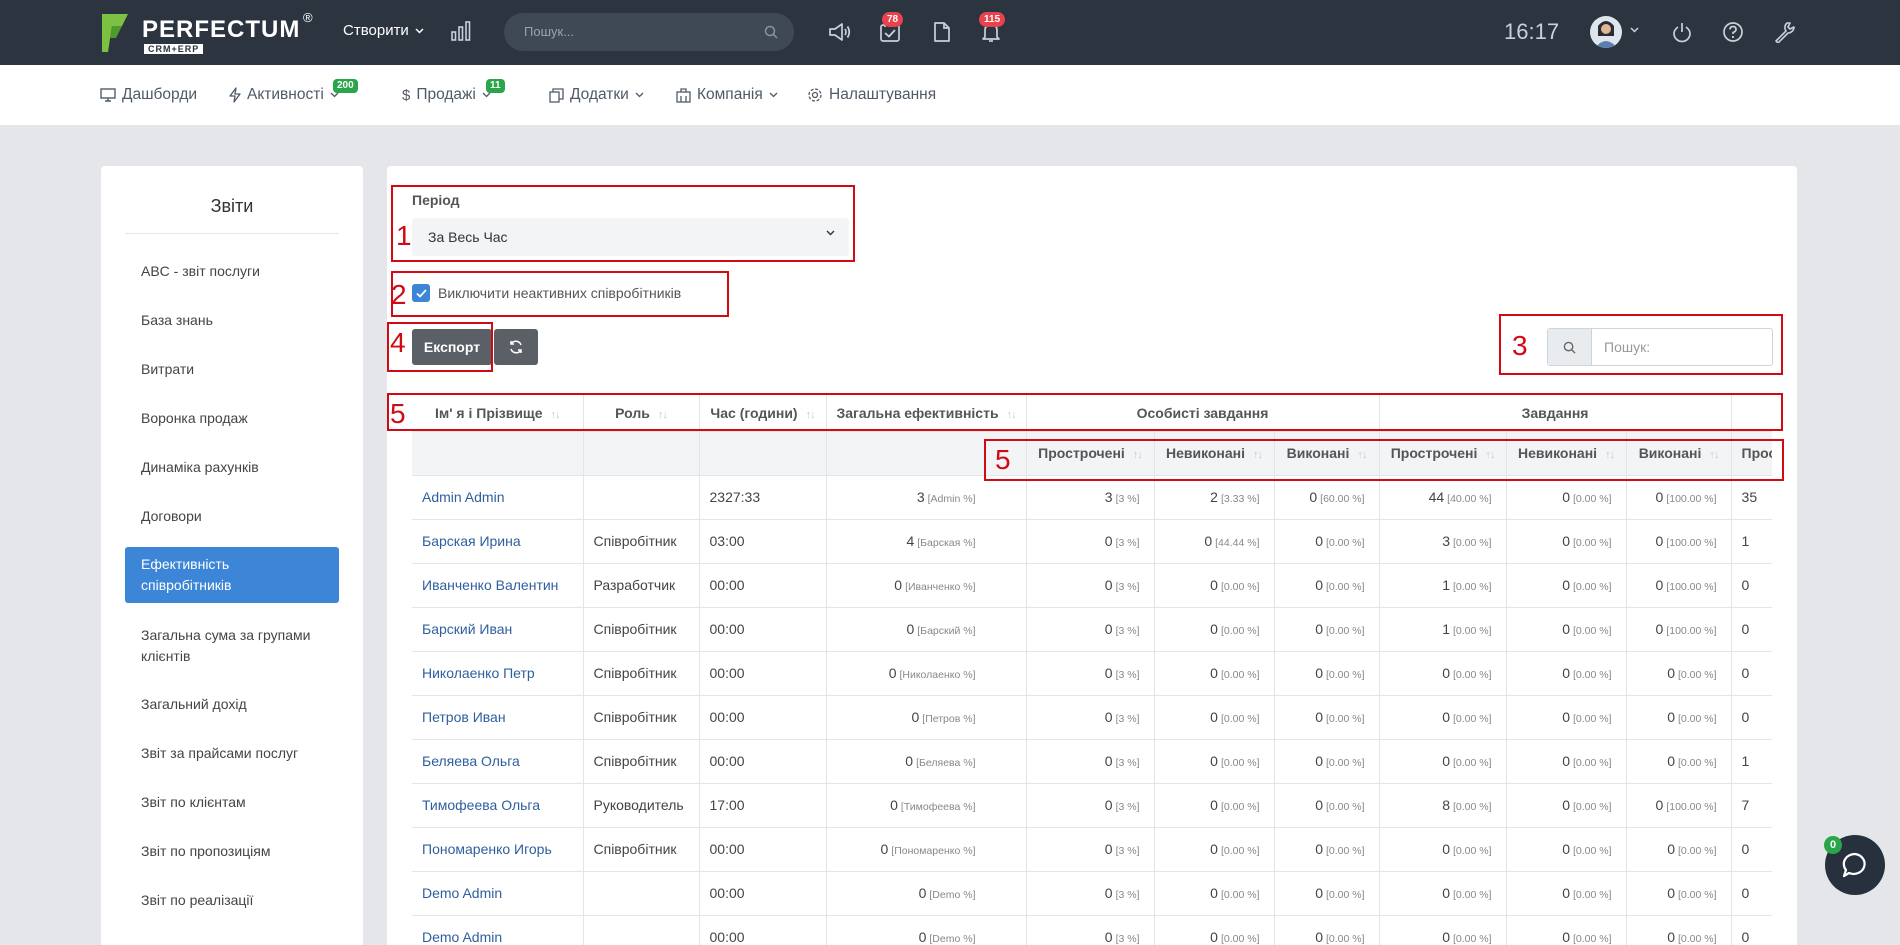 The image size is (1900, 945). Describe the element at coordinates (937, 675) in the screenshot. I see `efficiency-note: [Николаенко %]` at that location.